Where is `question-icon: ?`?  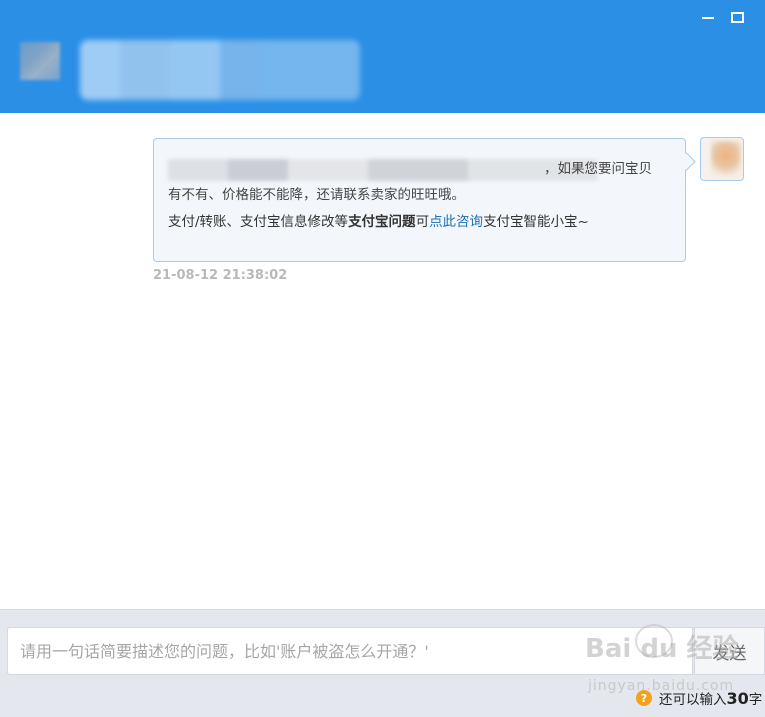
question-icon: ? is located at coordinates (644, 698).